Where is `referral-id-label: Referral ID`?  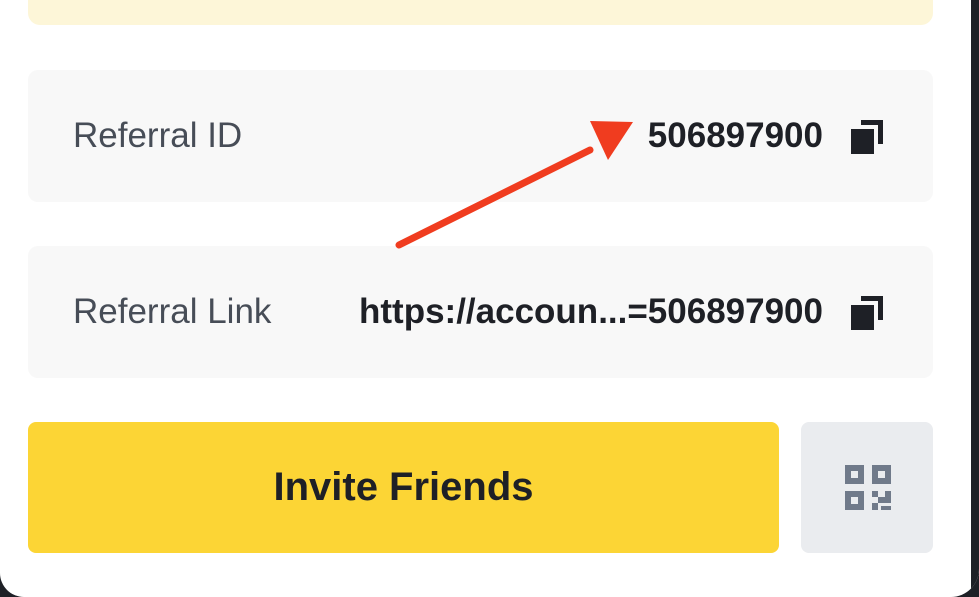 referral-id-label: Referral ID is located at coordinates (158, 135).